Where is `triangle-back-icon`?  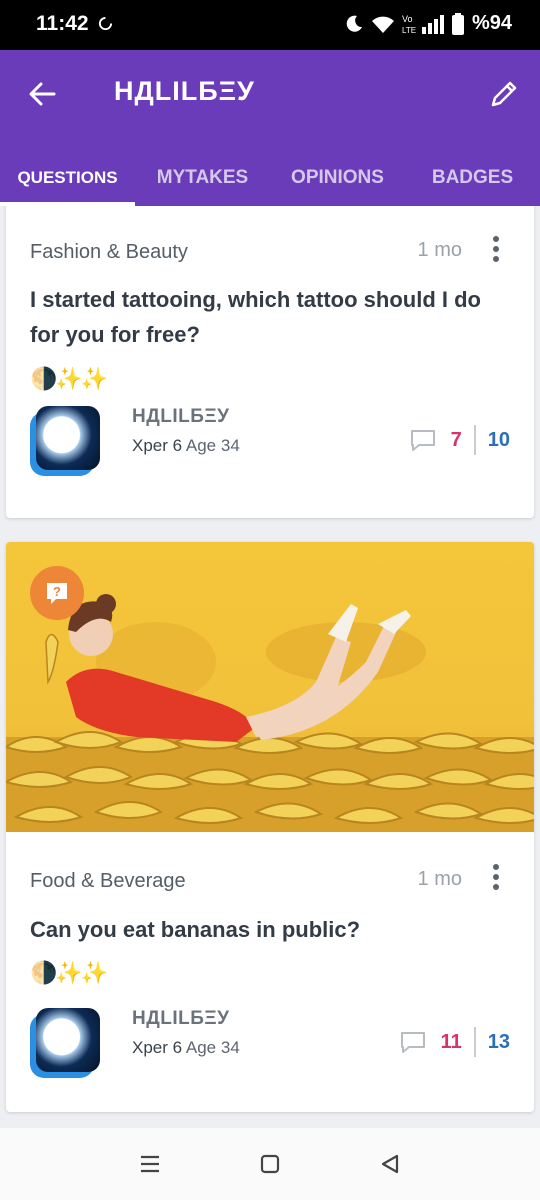 triangle-back-icon is located at coordinates (390, 1164).